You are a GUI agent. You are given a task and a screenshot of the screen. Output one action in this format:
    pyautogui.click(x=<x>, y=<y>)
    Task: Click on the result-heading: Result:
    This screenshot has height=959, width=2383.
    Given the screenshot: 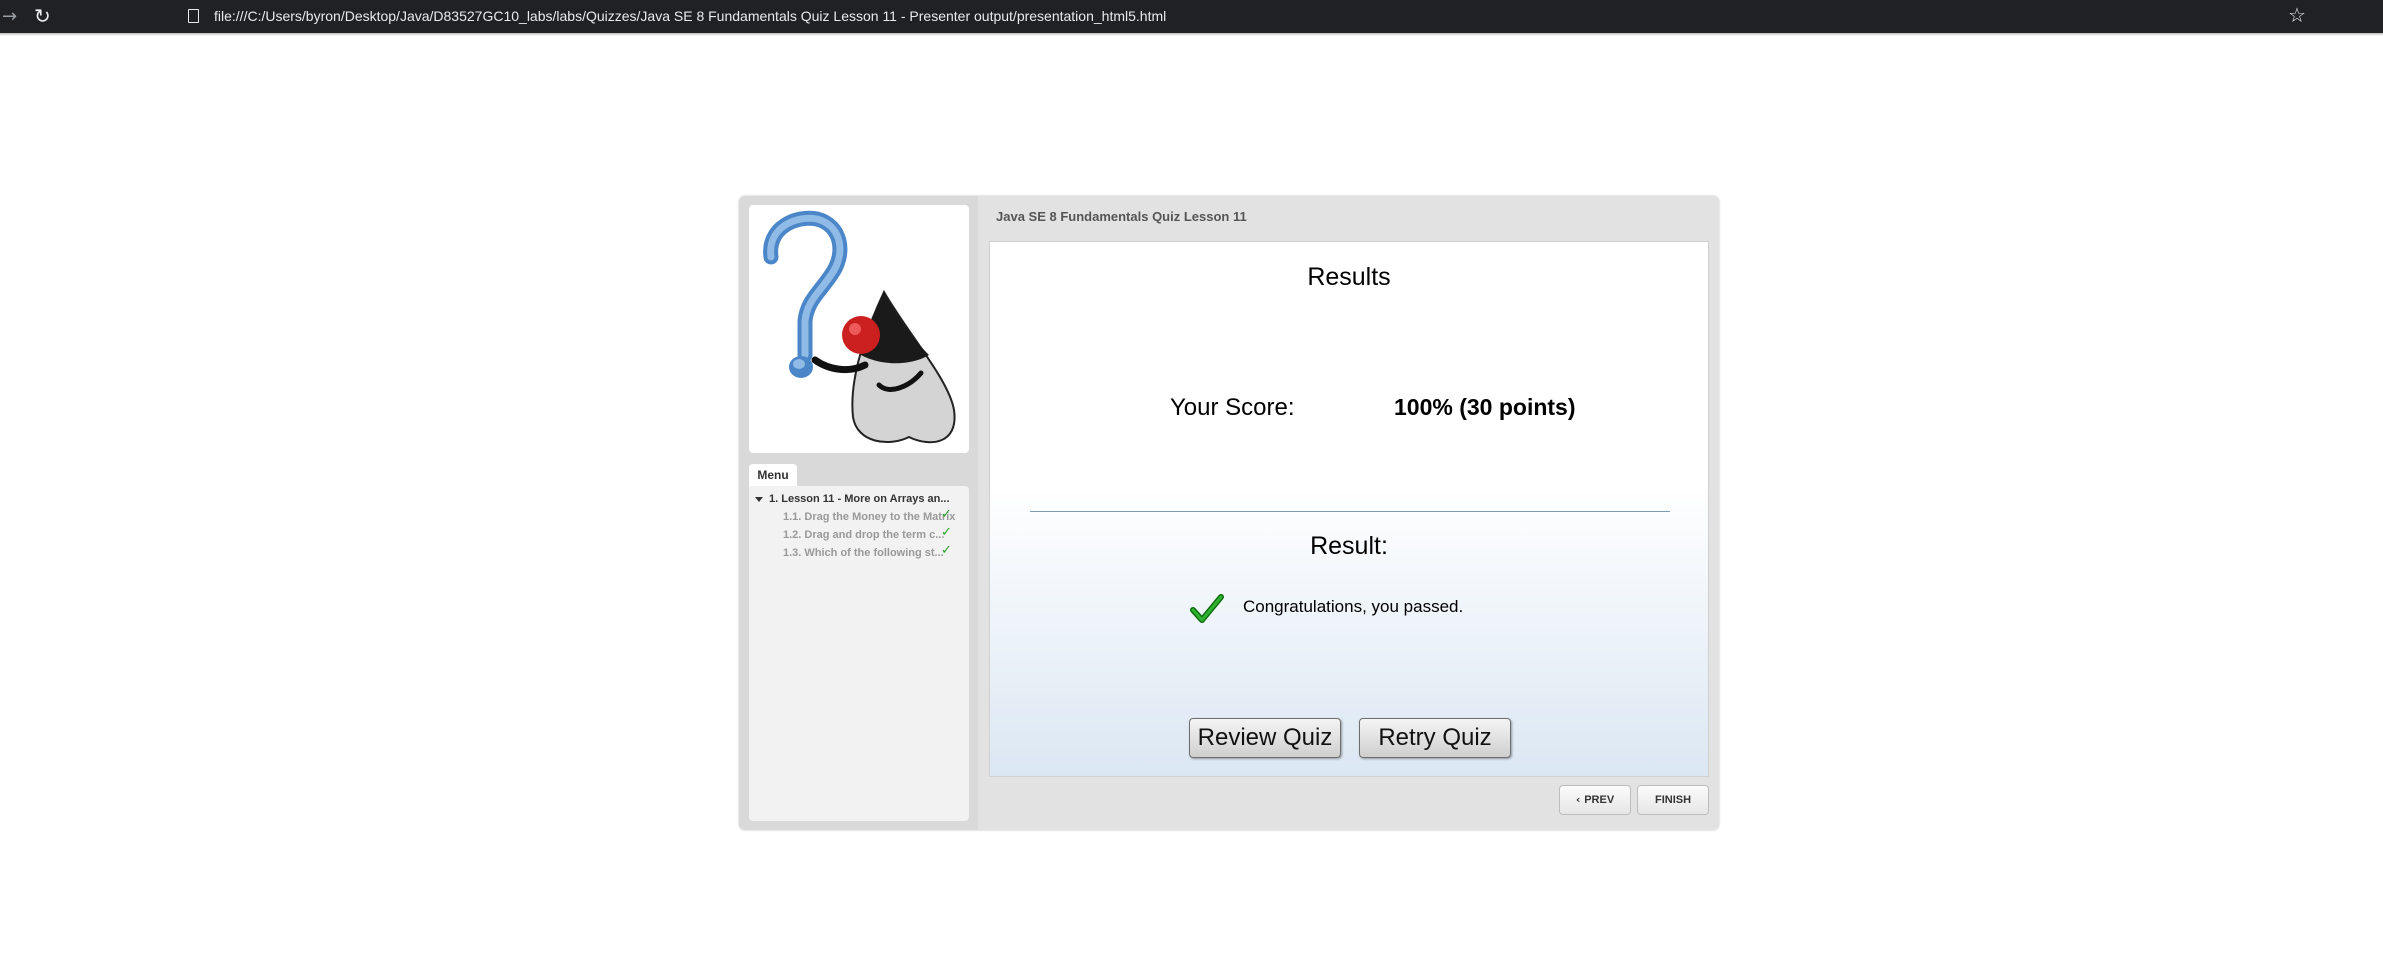 What is the action you would take?
    pyautogui.click(x=1349, y=546)
    